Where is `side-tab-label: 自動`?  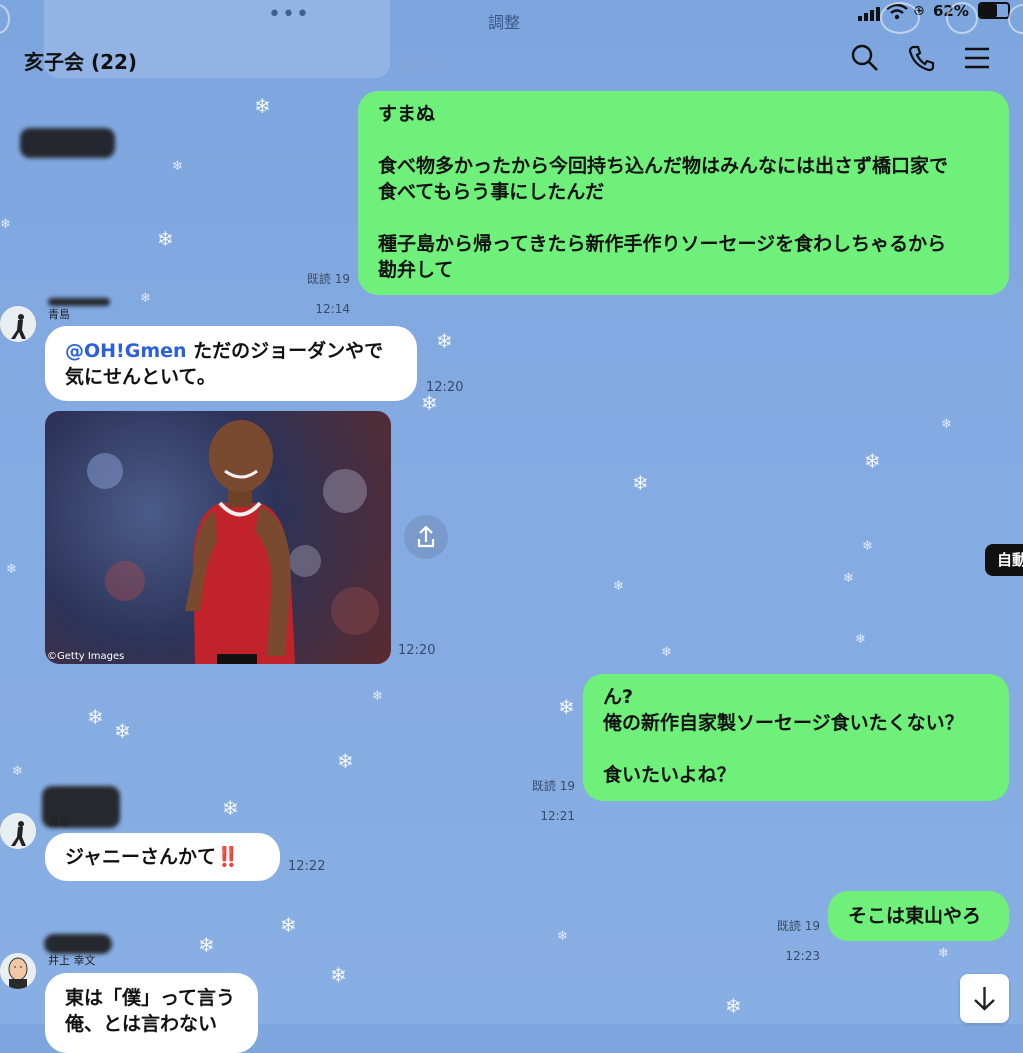
side-tab-label: 自動 is located at coordinates (1010, 560).